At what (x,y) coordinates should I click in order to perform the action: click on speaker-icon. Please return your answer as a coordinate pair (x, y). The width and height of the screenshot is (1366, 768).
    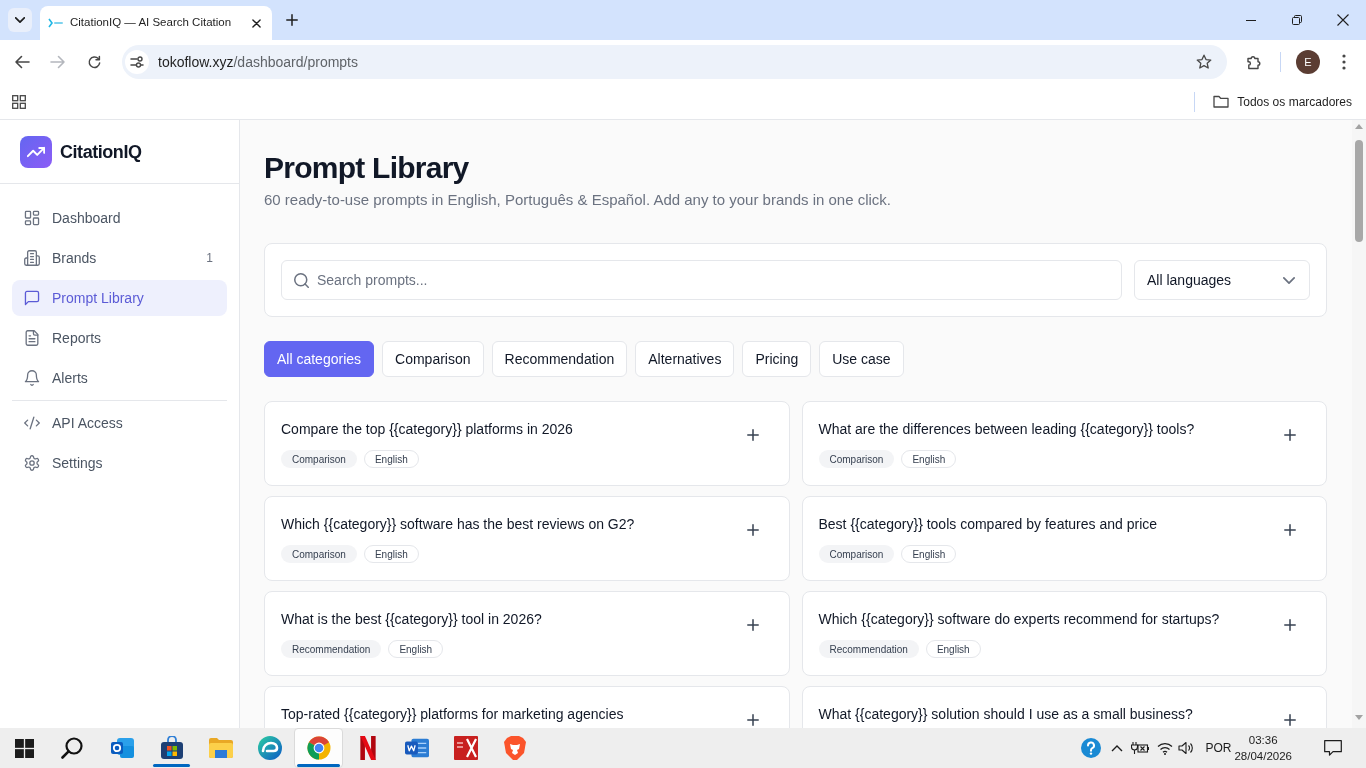
    Looking at the image, I should click on (1186, 748).